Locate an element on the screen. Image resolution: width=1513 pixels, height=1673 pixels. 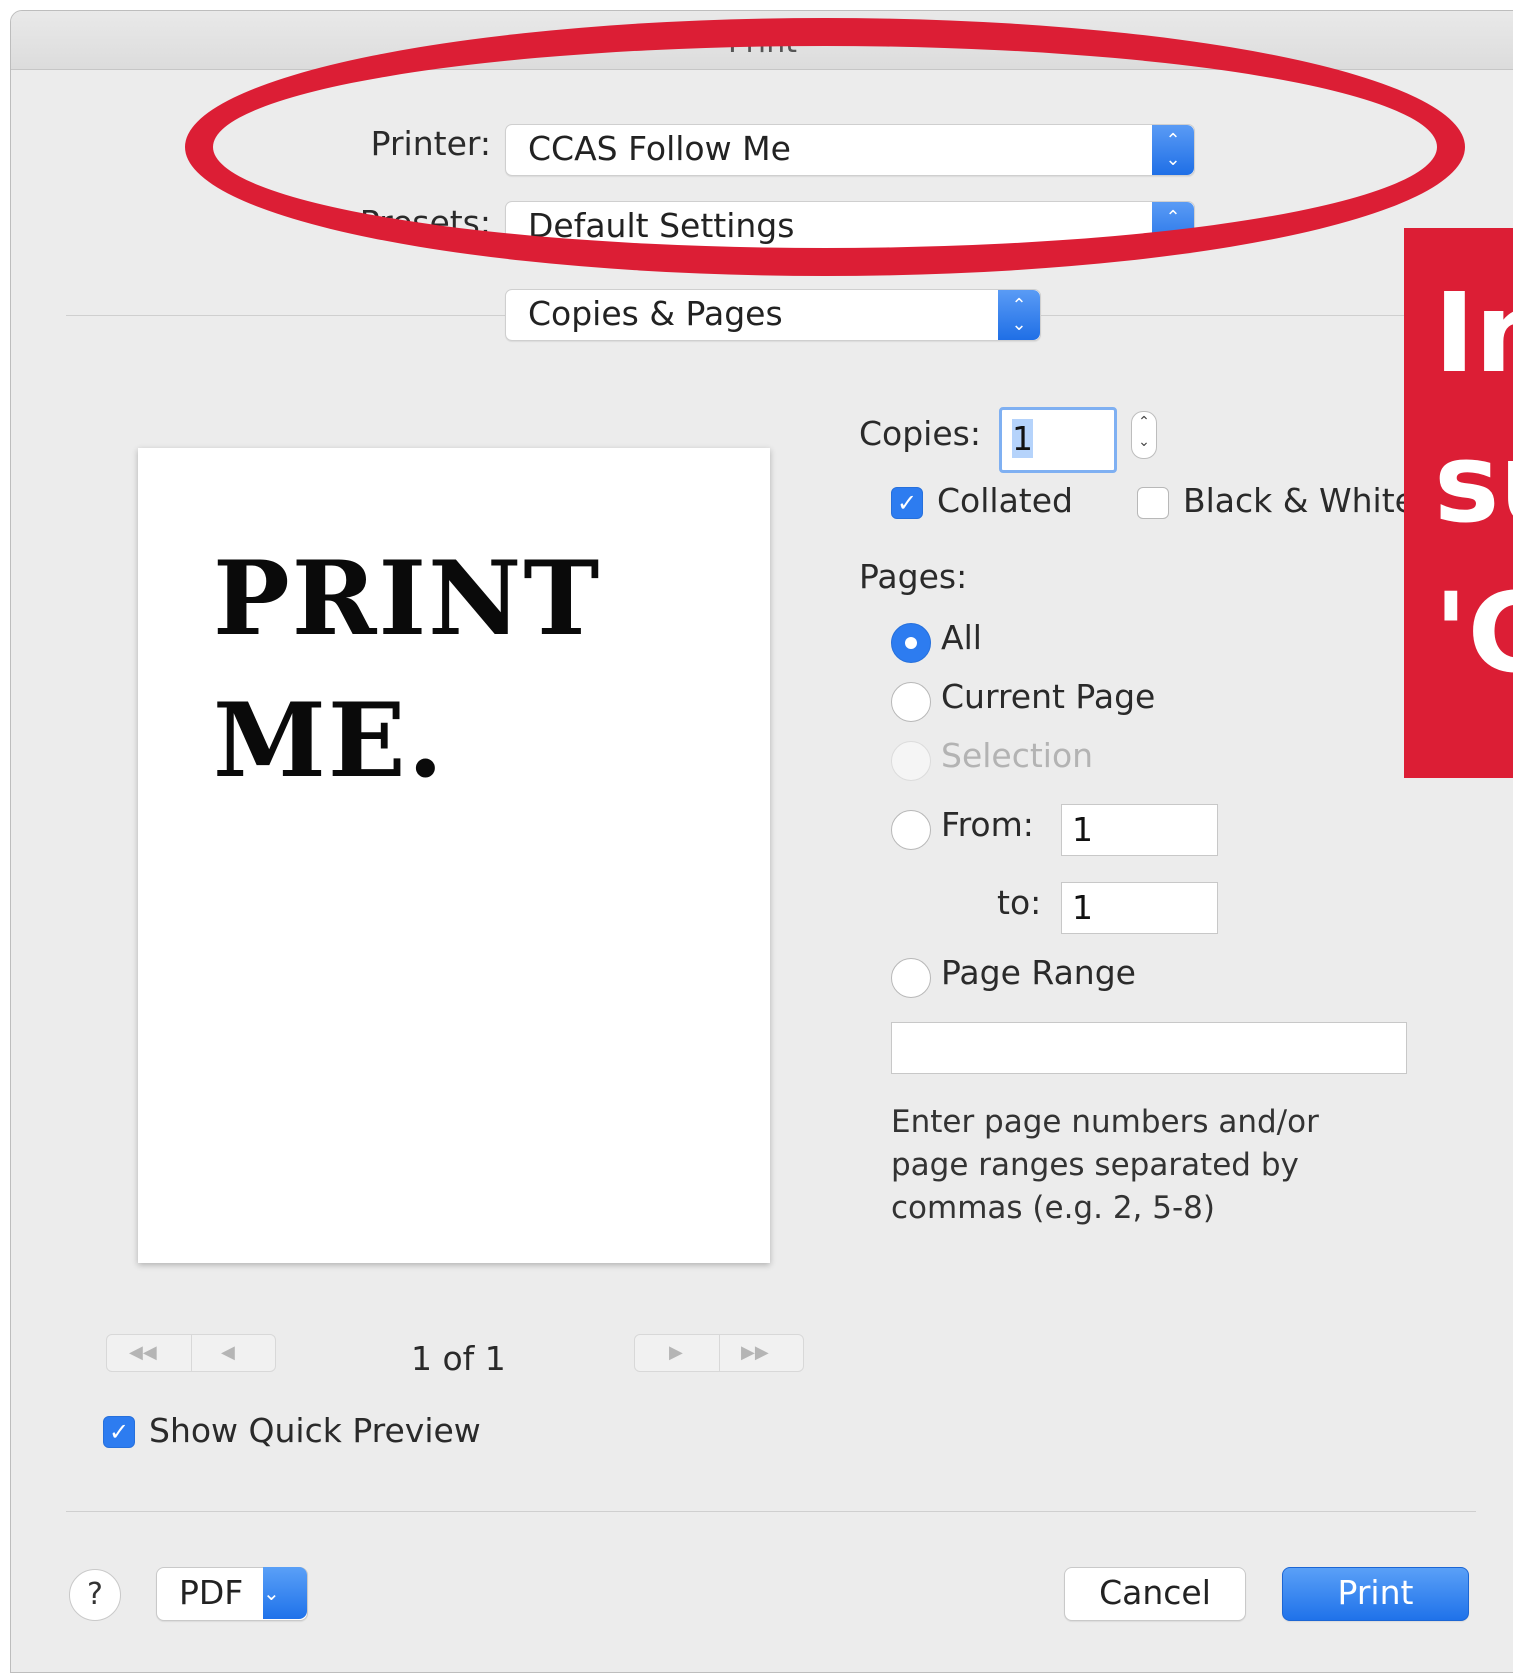
preview-forward-nav: ▶ ▶▶ is located at coordinates (719, 1353).